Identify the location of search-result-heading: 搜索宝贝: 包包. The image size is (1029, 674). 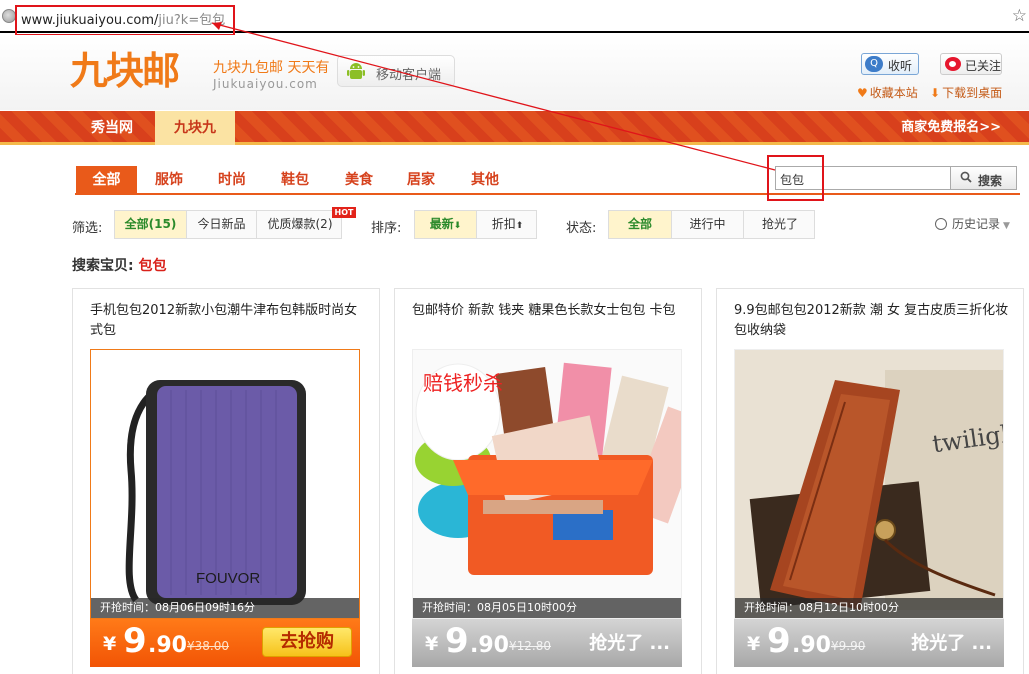
(119, 265).